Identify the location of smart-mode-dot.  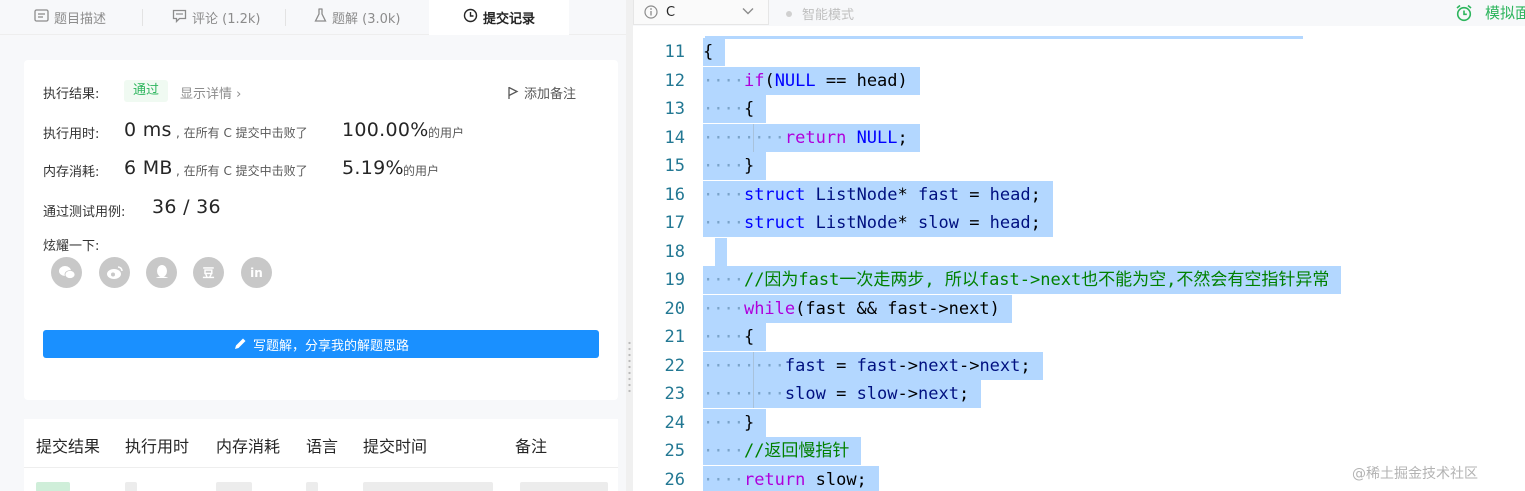
(789, 13).